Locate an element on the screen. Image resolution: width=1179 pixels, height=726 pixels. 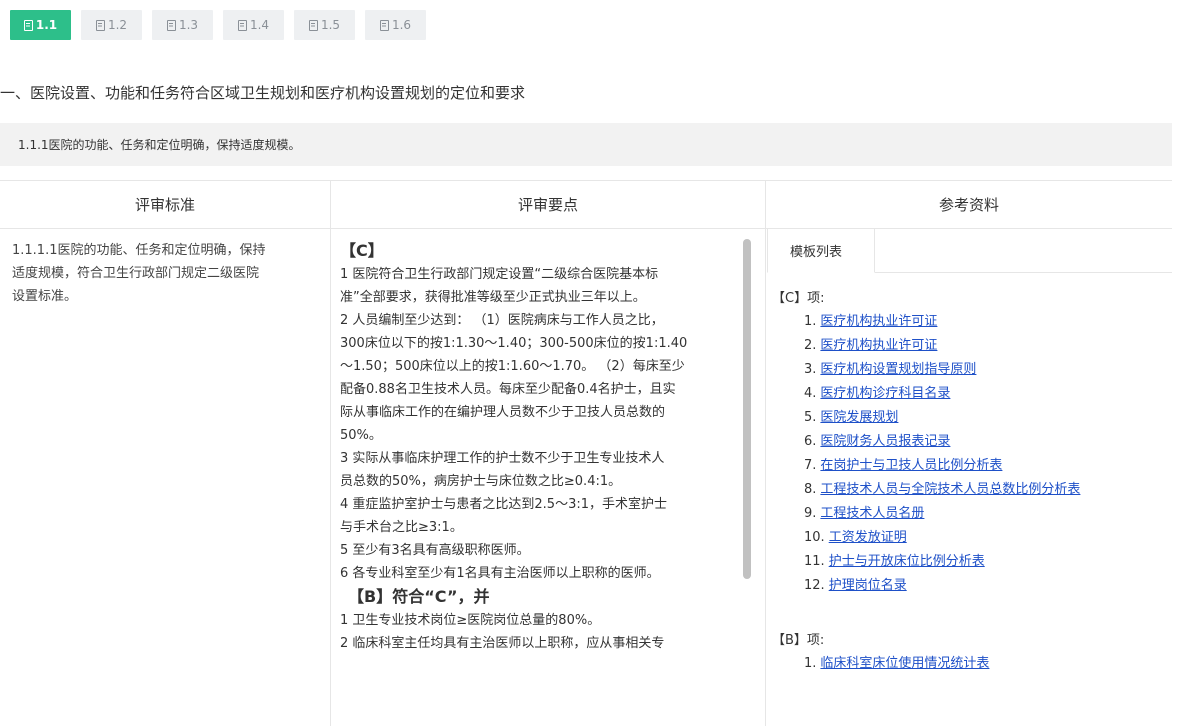
tab-label: 1.2 is located at coordinates (117, 25).